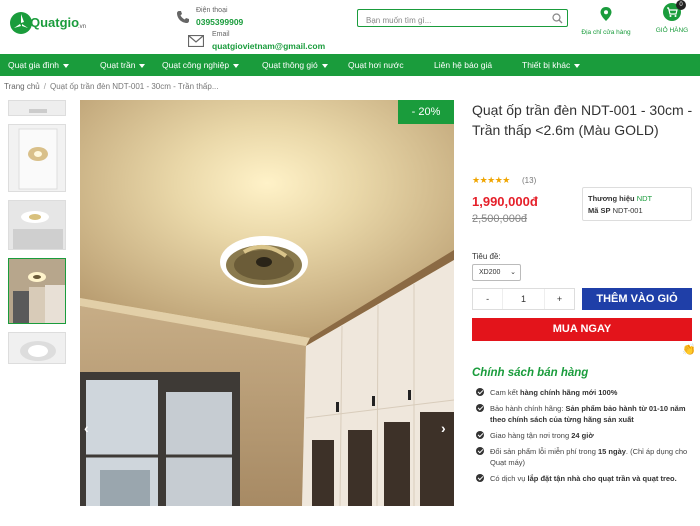 The image size is (700, 526). I want to click on chevron-down-icon: ⌄, so click(513, 272).